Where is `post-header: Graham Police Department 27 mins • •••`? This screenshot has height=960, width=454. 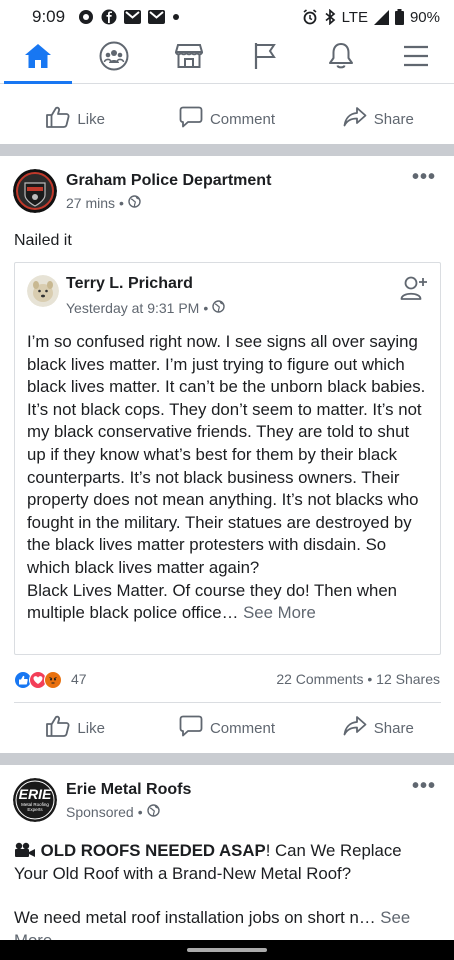 post-header: Graham Police Department 27 mins • ••• is located at coordinates (227, 194).